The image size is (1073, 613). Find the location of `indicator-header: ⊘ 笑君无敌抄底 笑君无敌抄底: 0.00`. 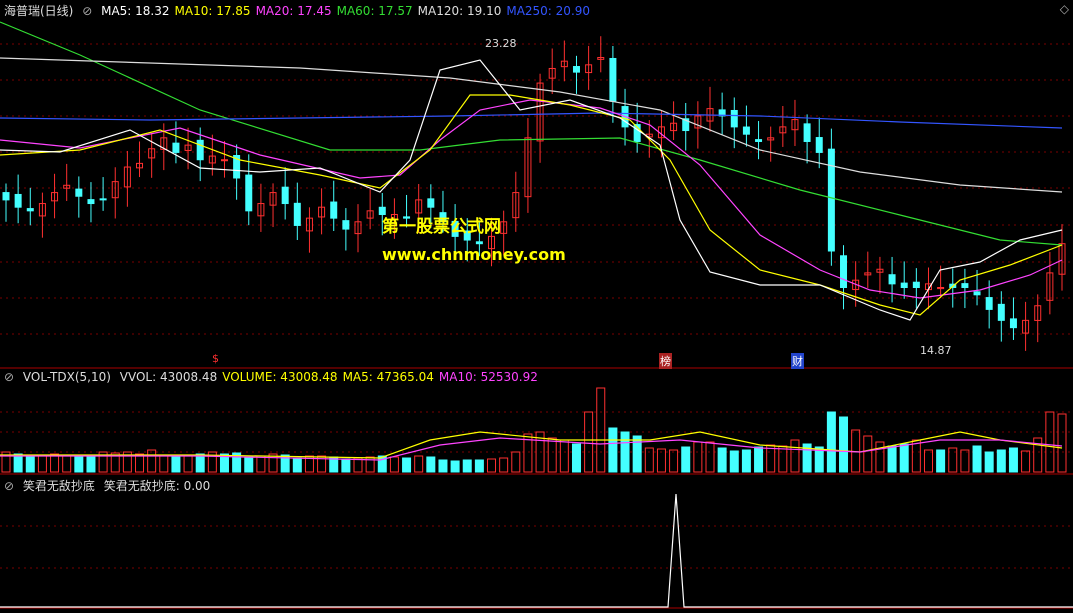

indicator-header: ⊘ 笑君无敌抄底 笑君无敌抄底: 0.00 is located at coordinates (109, 485).